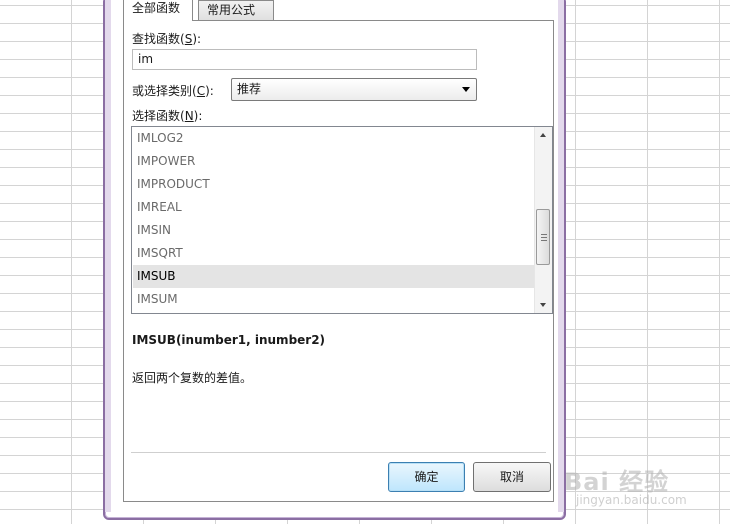 This screenshot has width=730, height=524. What do you see at coordinates (333, 276) in the screenshot?
I see `list-item-imsub: IMSUB` at bounding box center [333, 276].